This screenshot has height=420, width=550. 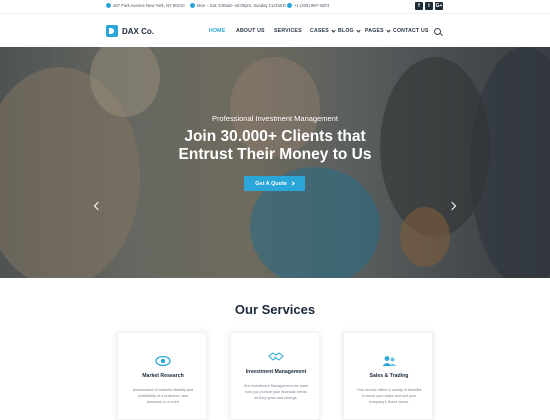 What do you see at coordinates (429, 6) in the screenshot?
I see `twitter-icon: t` at bounding box center [429, 6].